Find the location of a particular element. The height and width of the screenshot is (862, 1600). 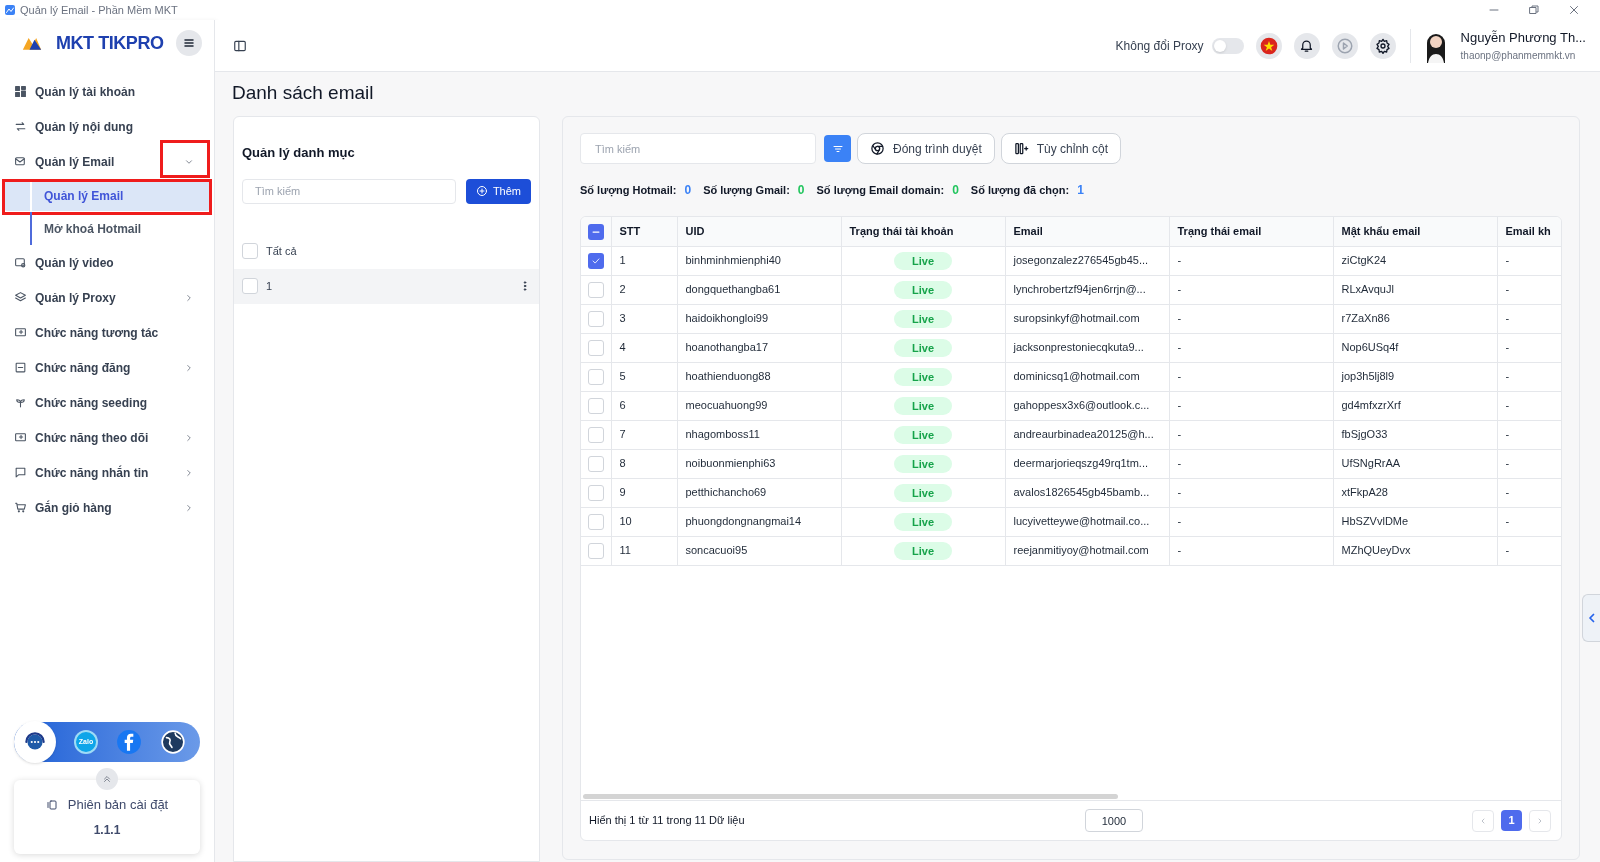

sidebar-item: Quản lý Proxy is located at coordinates (107, 297).